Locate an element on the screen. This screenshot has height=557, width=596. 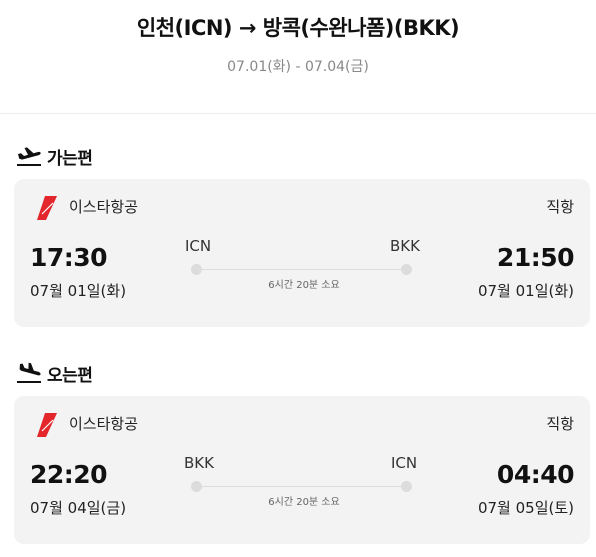
return-leg-header: 오는편 is located at coordinates (54, 373).